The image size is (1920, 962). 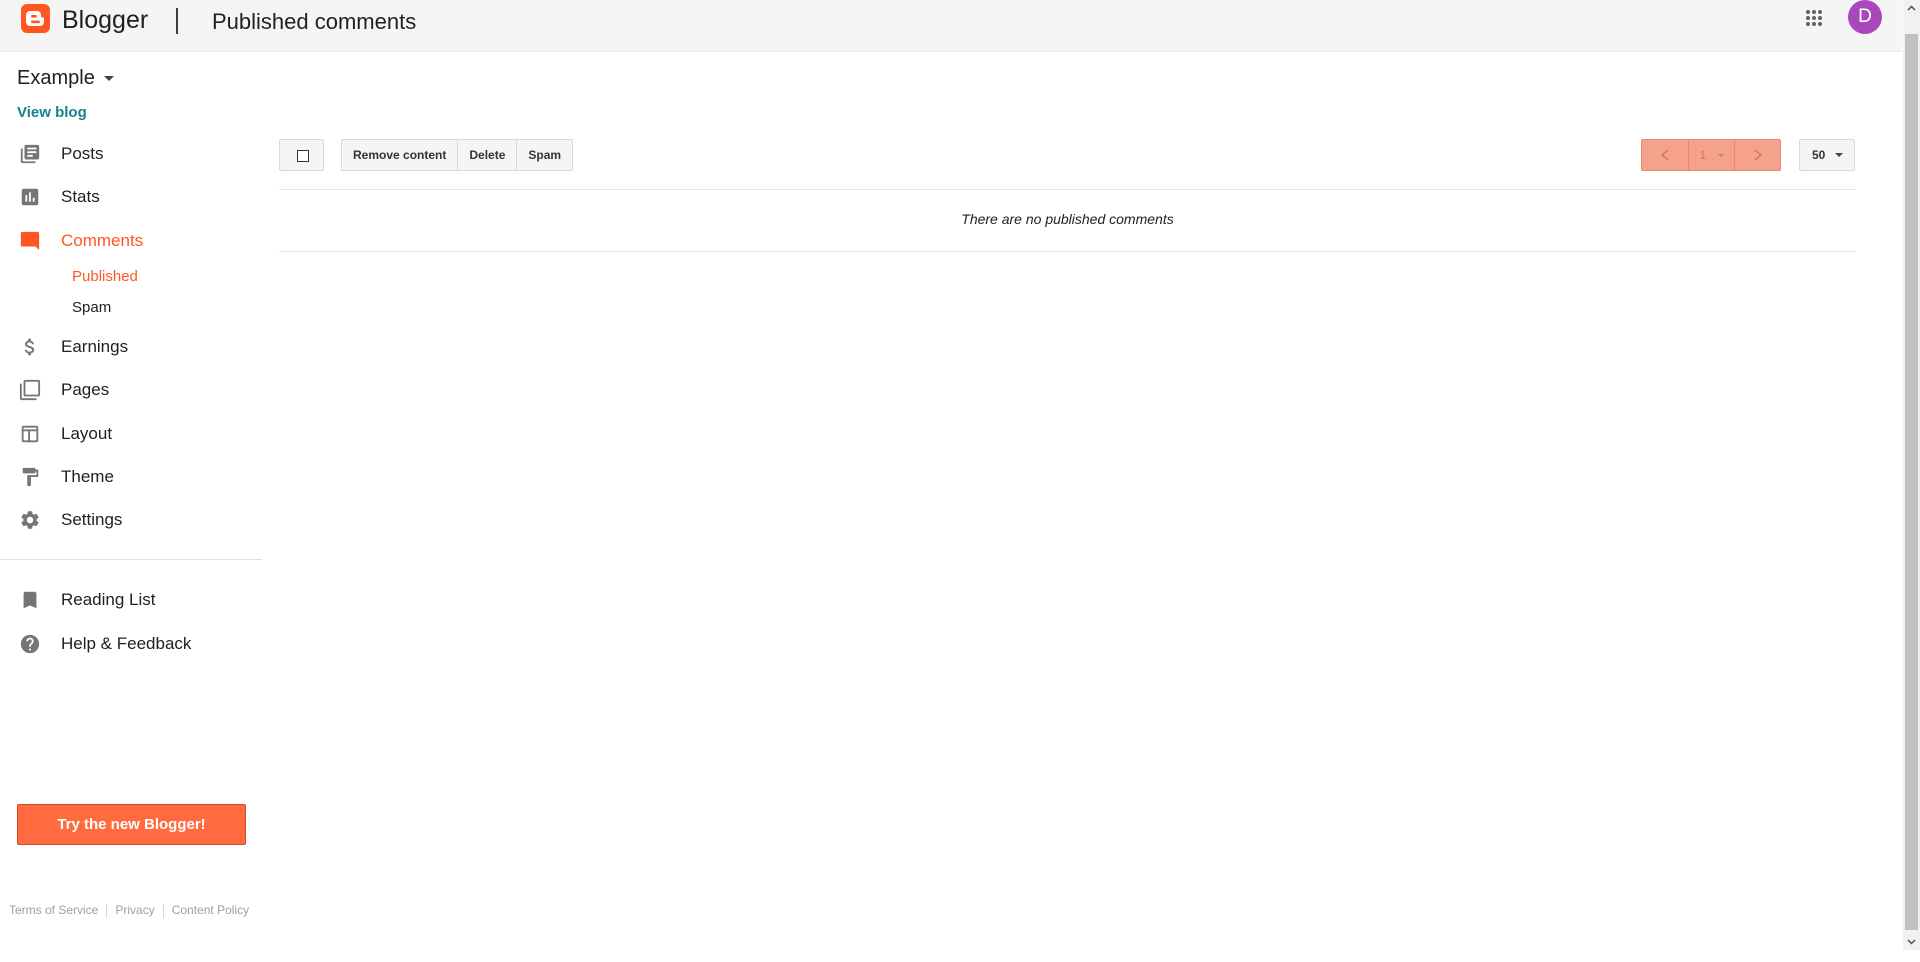 What do you see at coordinates (486, 155) in the screenshot?
I see `delete-button: Delete` at bounding box center [486, 155].